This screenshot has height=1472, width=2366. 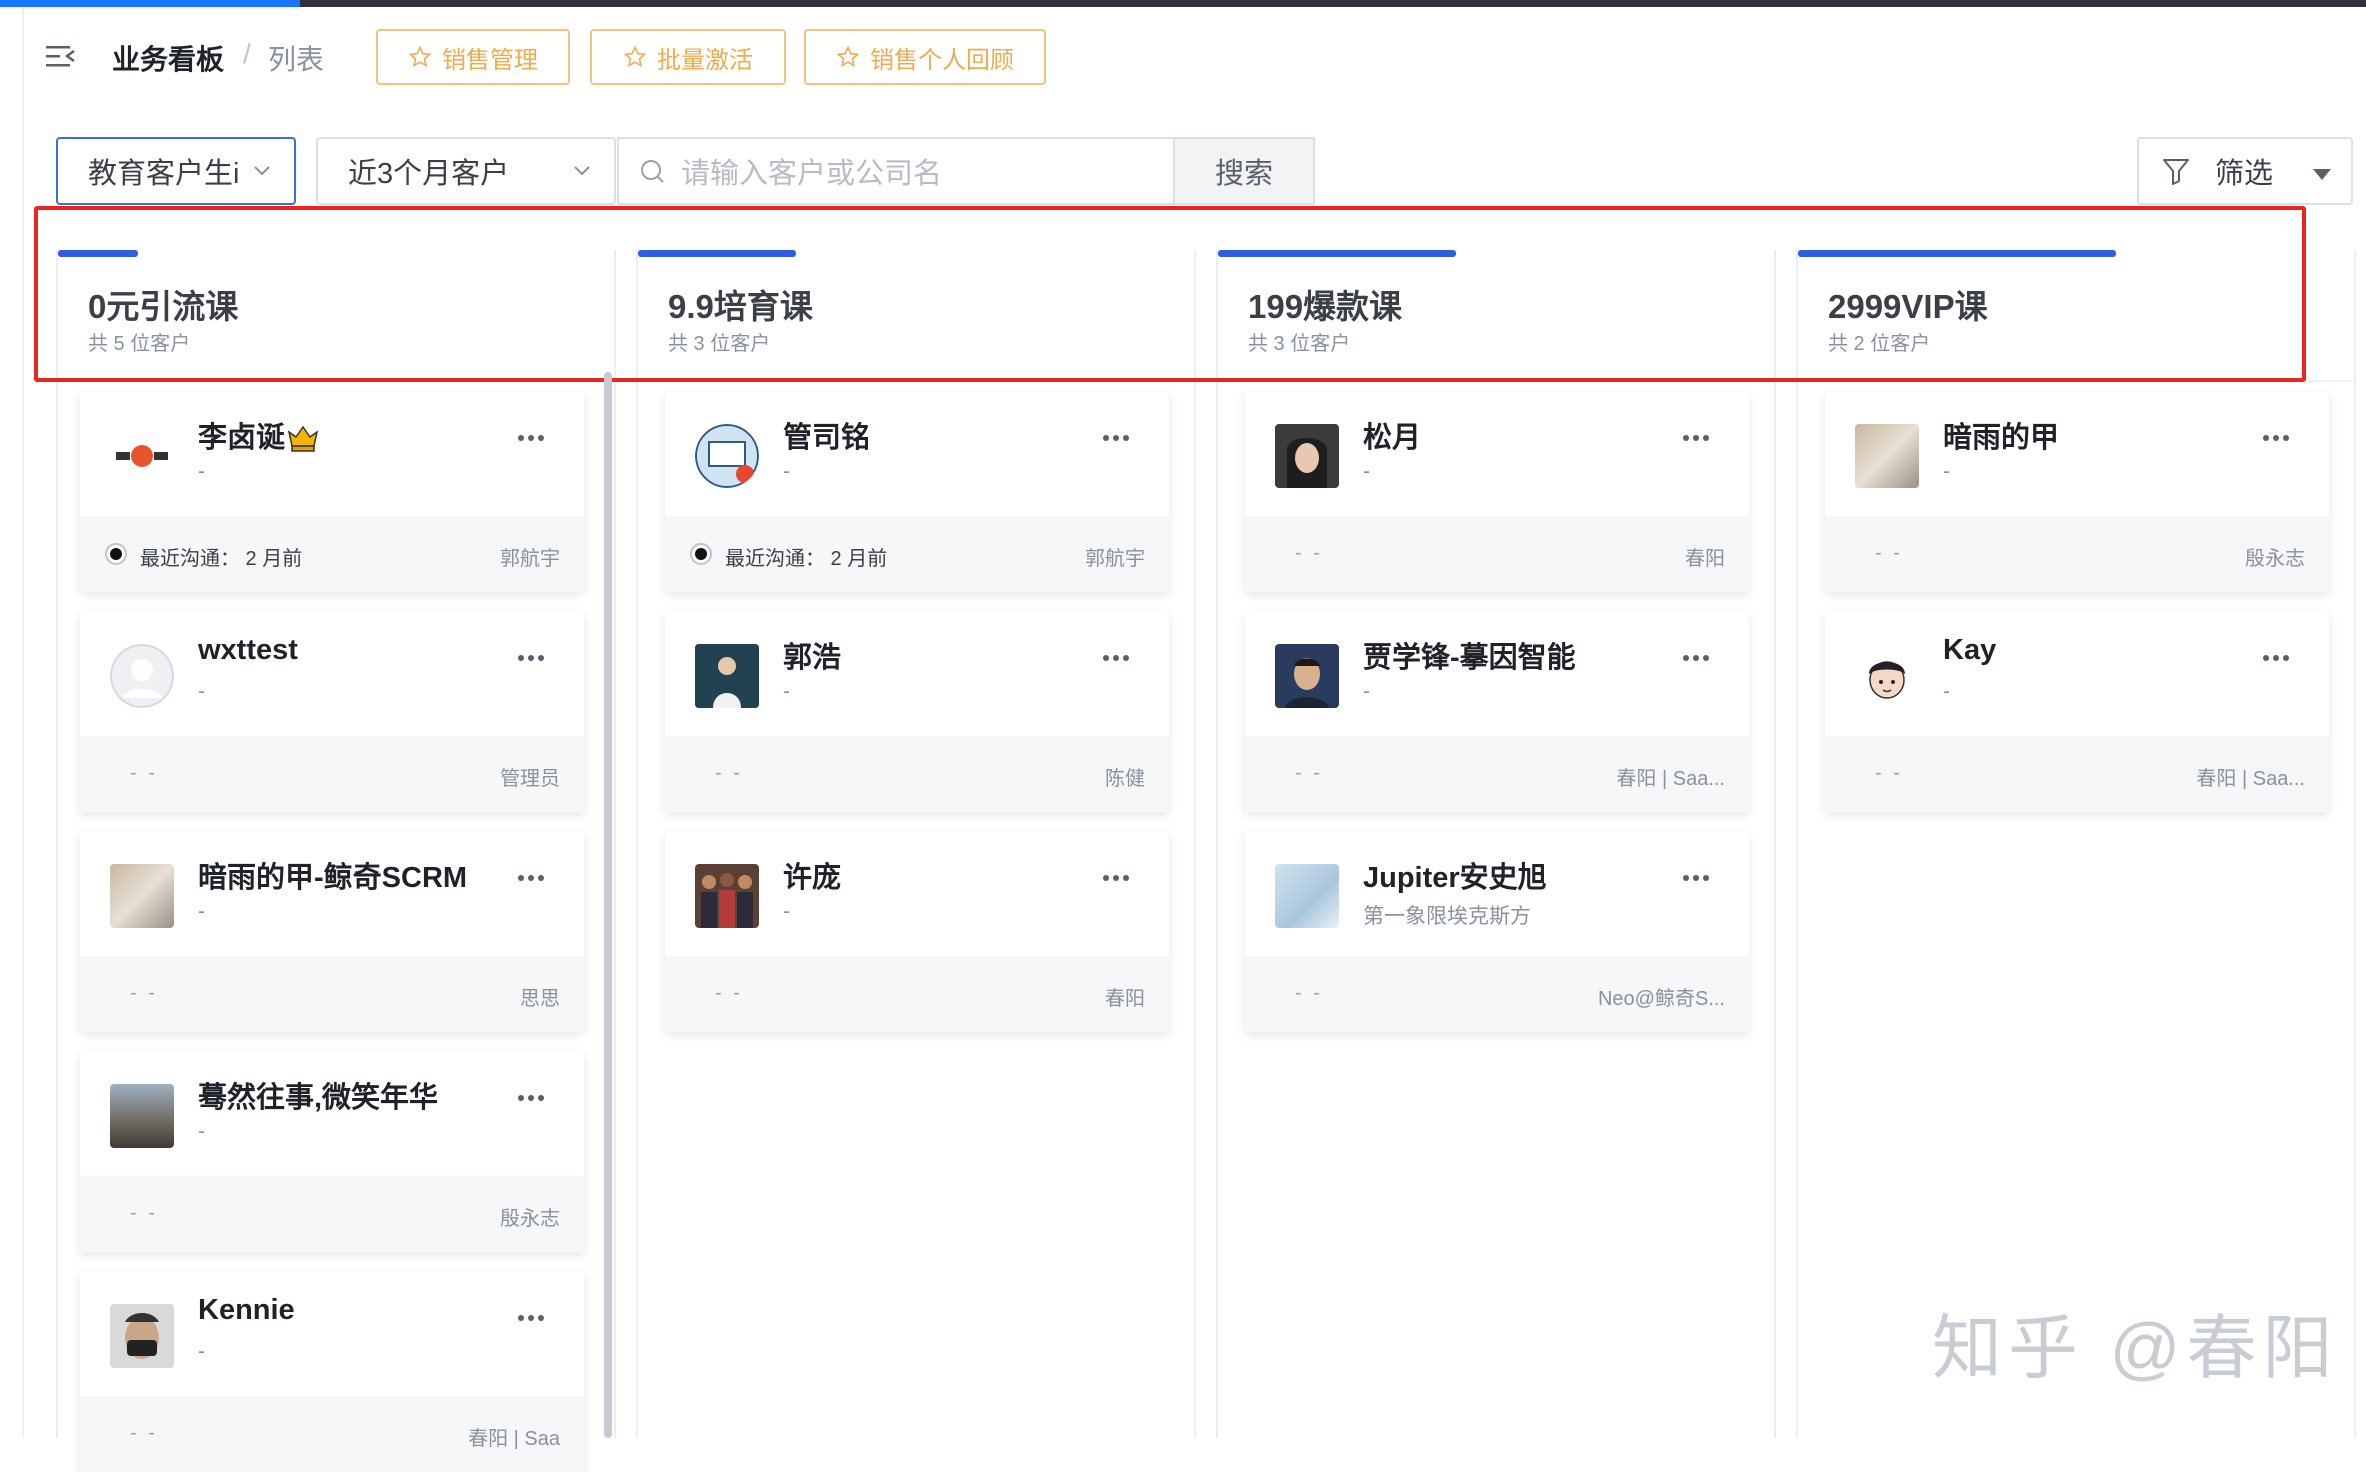 I want to click on customer-name: 暗雨的甲, so click(x=2083, y=435).